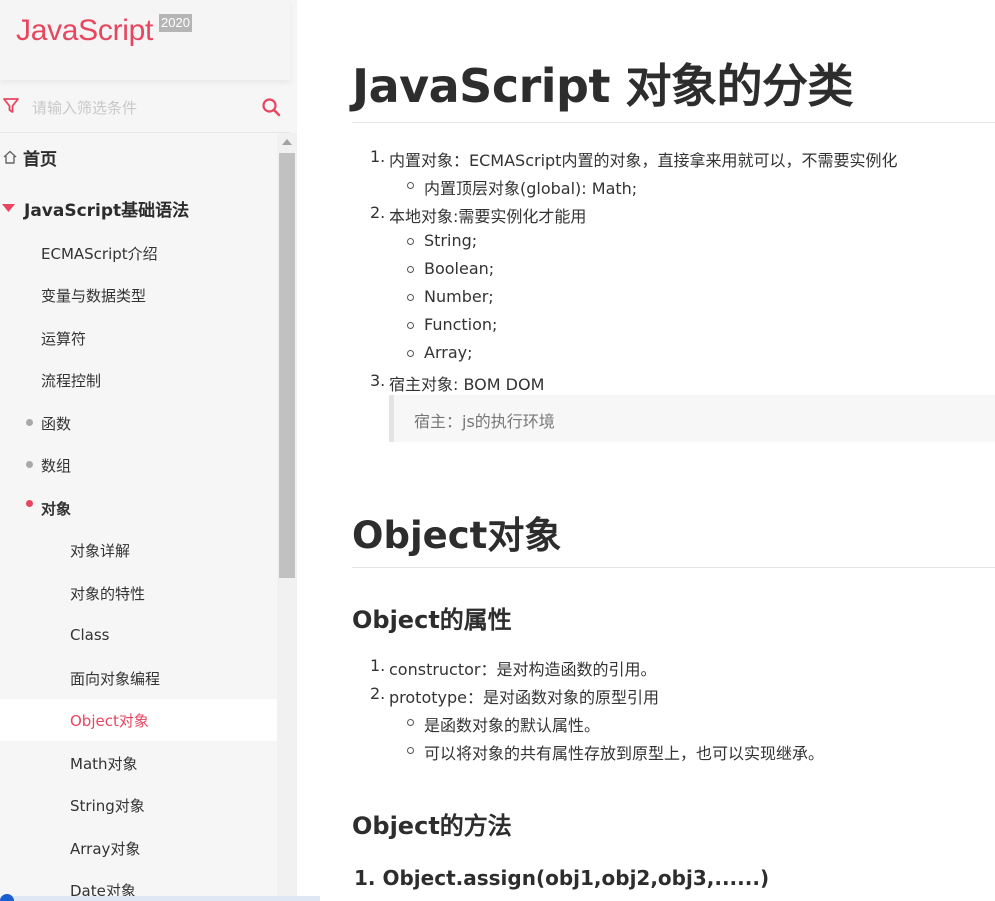 The width and height of the screenshot is (995, 901). I want to click on sub-list-item: Function;, so click(461, 324).